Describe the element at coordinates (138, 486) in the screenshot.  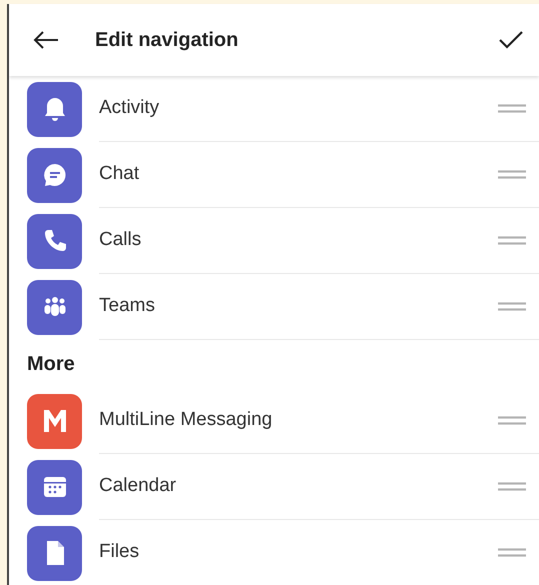
I see `nav-item-label: Calendar` at that location.